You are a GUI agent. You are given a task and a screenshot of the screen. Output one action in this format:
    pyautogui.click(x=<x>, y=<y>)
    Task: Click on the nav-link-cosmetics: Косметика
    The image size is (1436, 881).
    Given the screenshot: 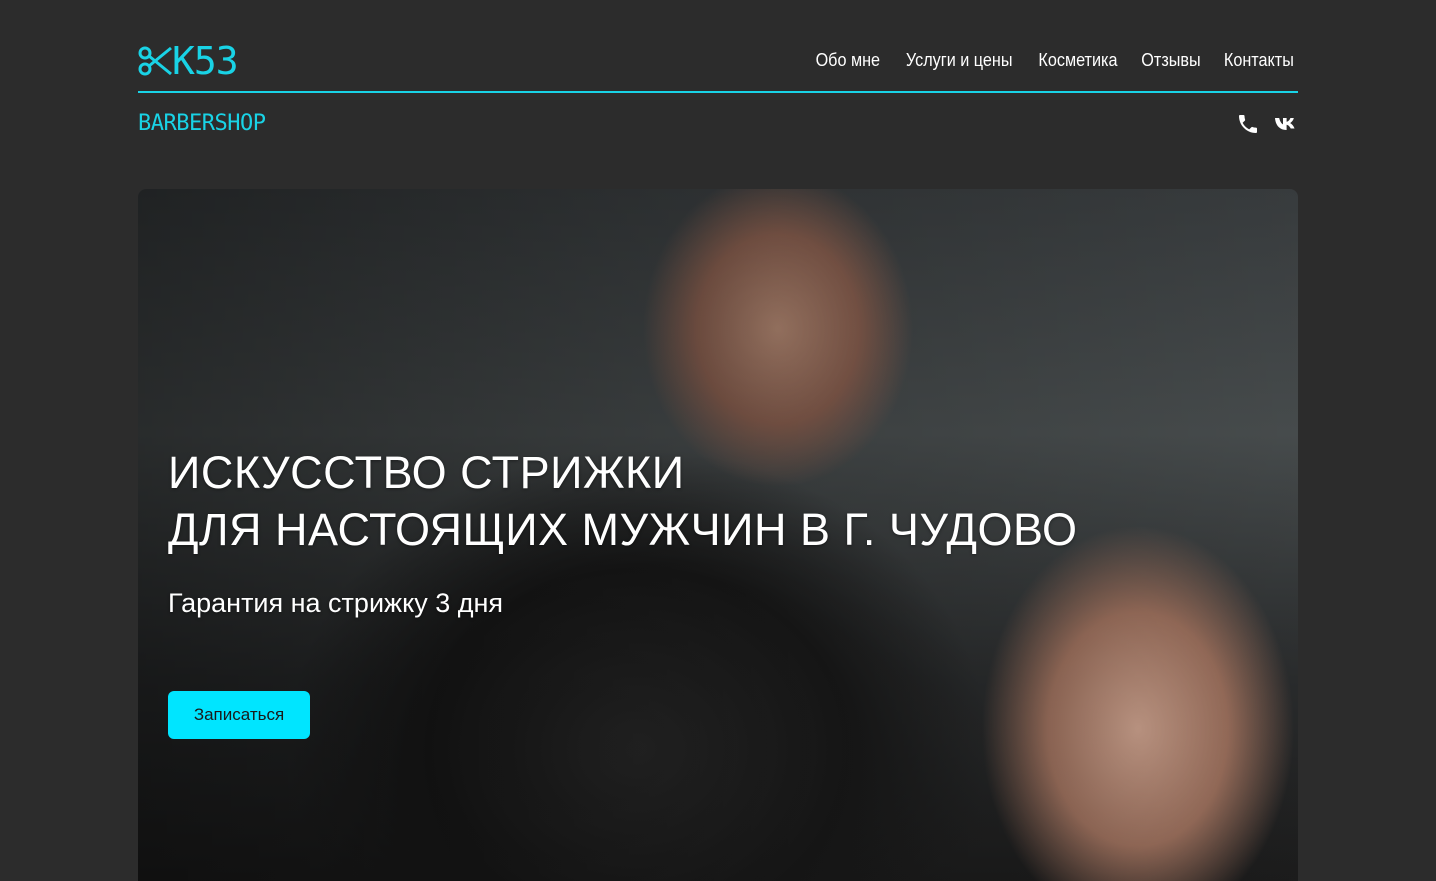 What is the action you would take?
    pyautogui.click(x=1078, y=60)
    